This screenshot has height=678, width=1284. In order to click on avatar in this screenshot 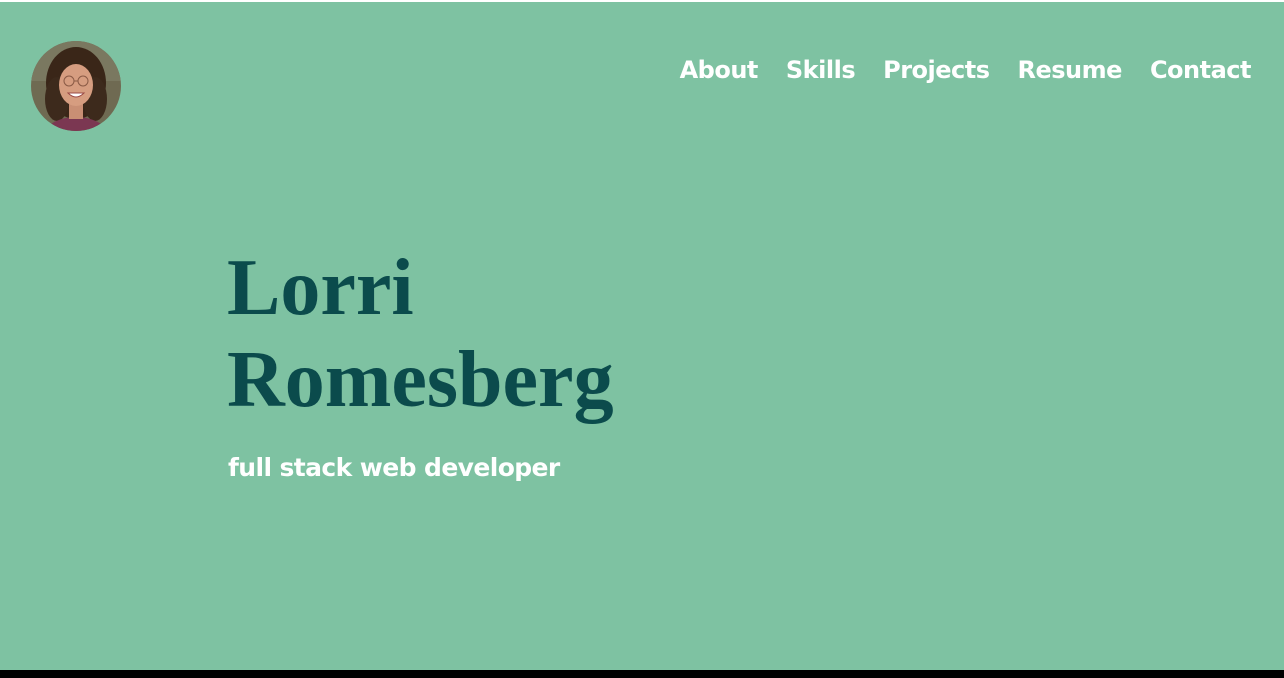, I will do `click(76, 86)`.